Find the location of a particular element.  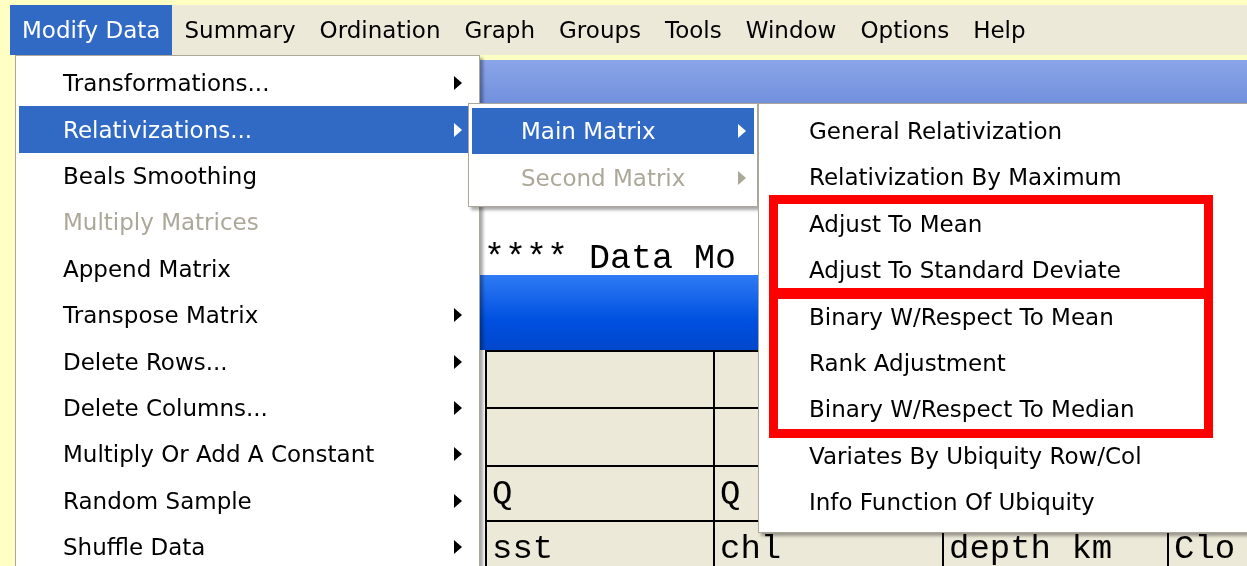

menu-item: Binary W/Respect To Median is located at coordinates (972, 409).